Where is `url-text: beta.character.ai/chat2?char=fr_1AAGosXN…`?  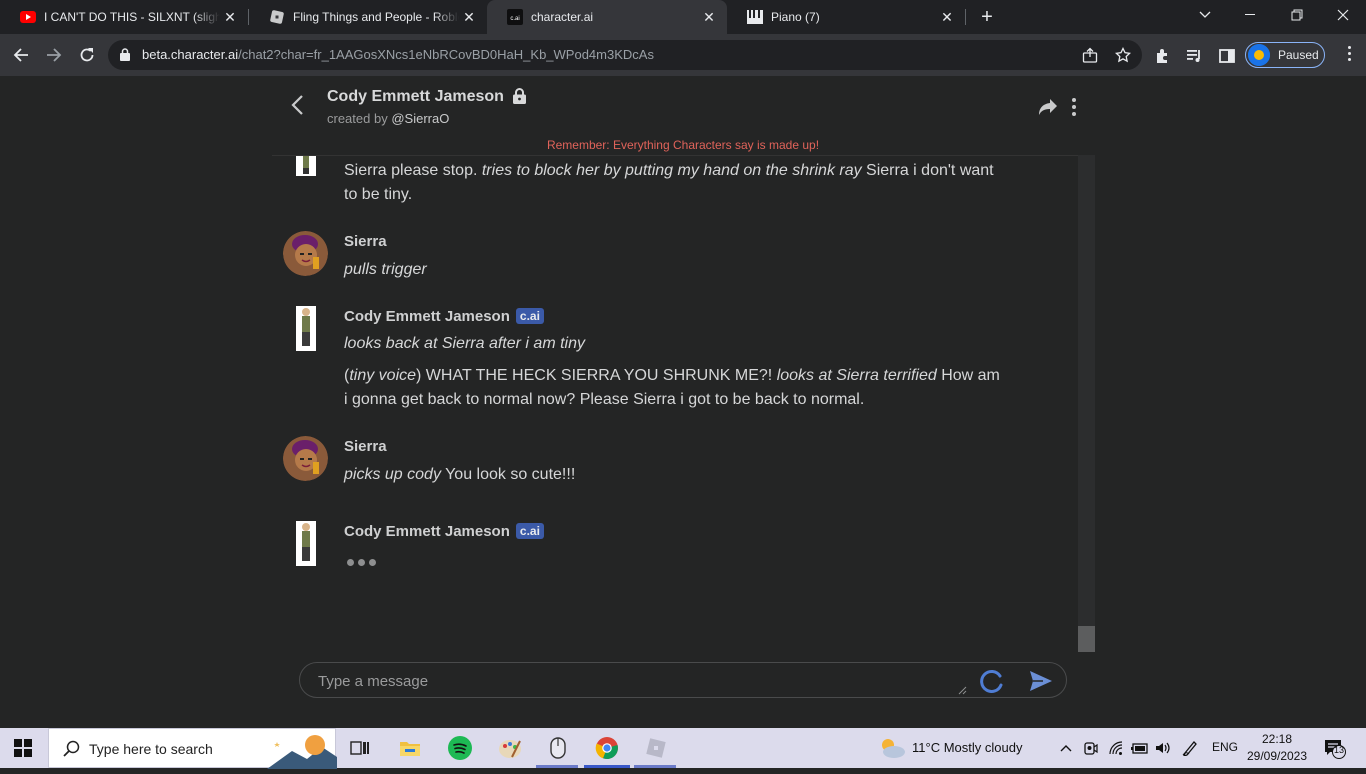 url-text: beta.character.ai/chat2?char=fr_1AAGosXN… is located at coordinates (398, 54).